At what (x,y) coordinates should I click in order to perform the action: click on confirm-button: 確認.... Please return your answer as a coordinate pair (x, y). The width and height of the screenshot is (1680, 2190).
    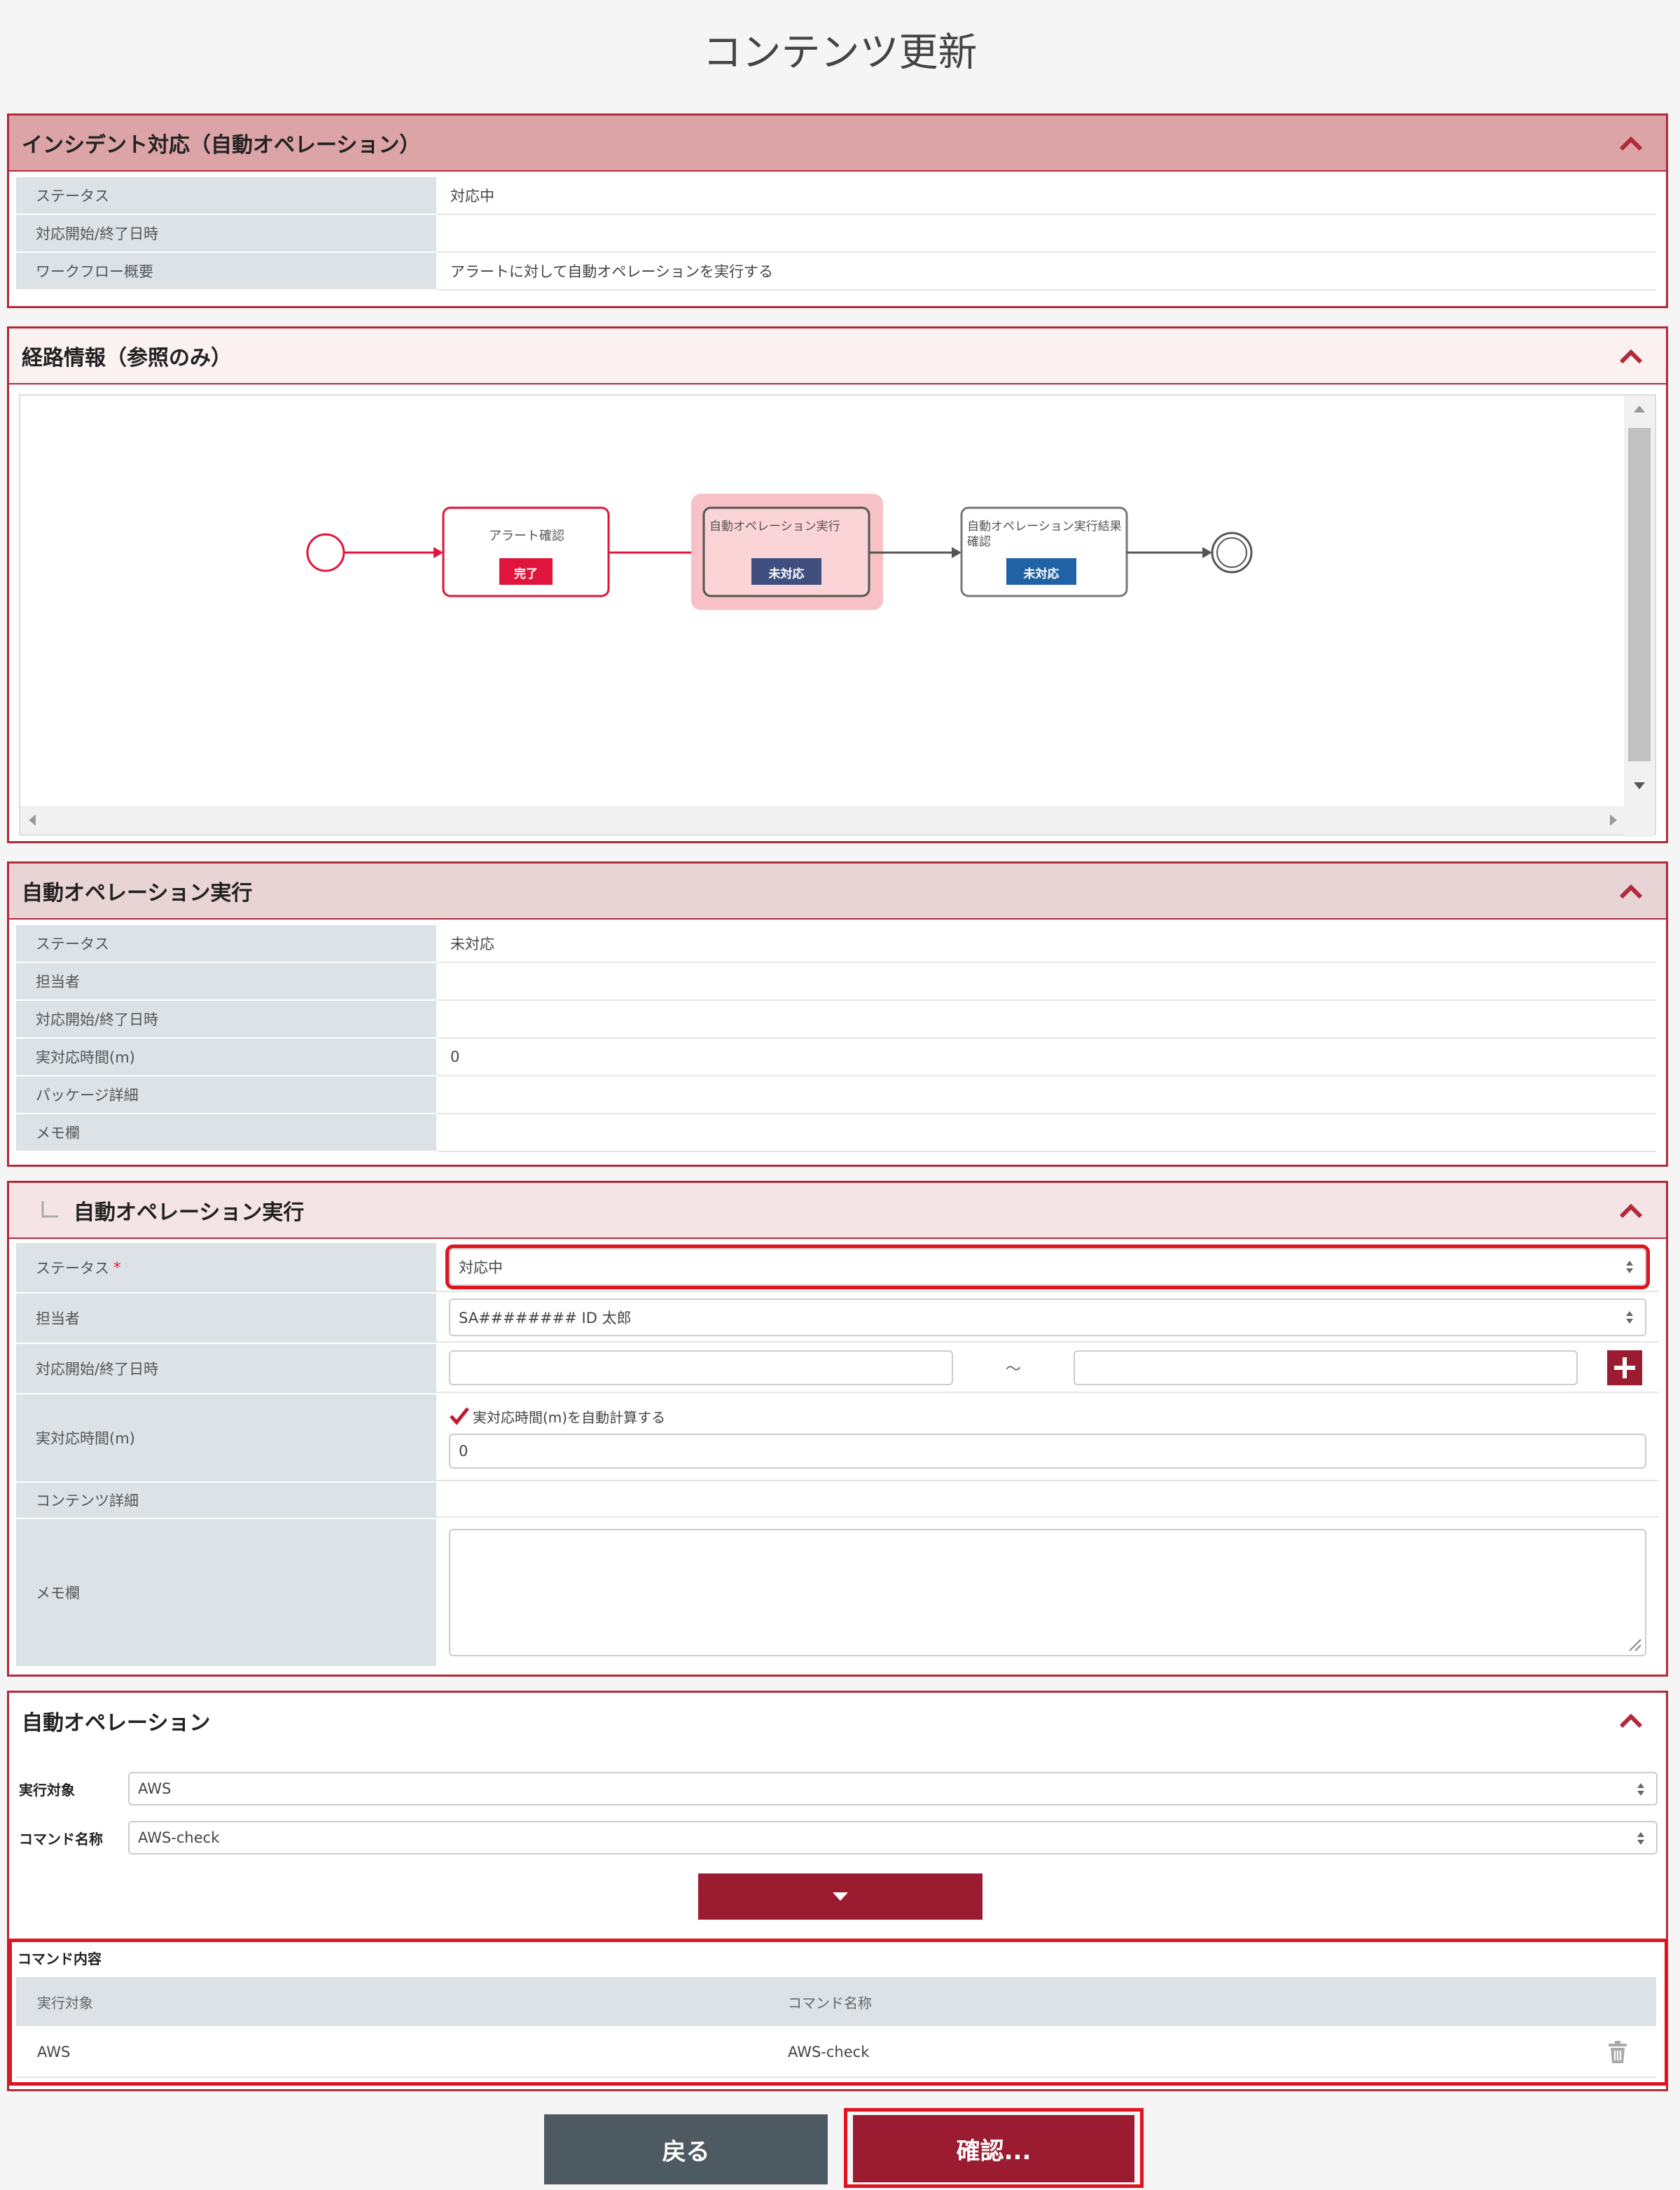
    Looking at the image, I should click on (993, 2148).